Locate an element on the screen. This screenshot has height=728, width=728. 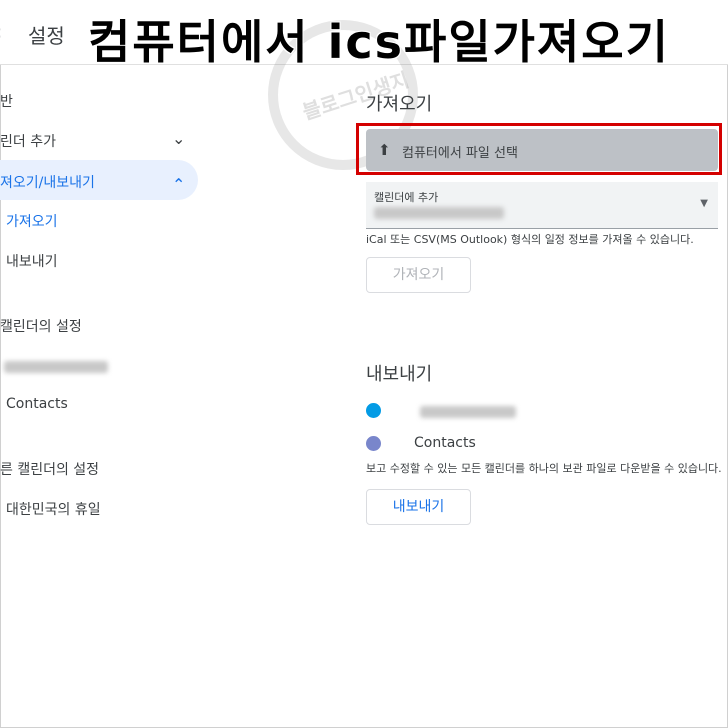
dropdown-arrow-icon: ▼ is located at coordinates (704, 203).